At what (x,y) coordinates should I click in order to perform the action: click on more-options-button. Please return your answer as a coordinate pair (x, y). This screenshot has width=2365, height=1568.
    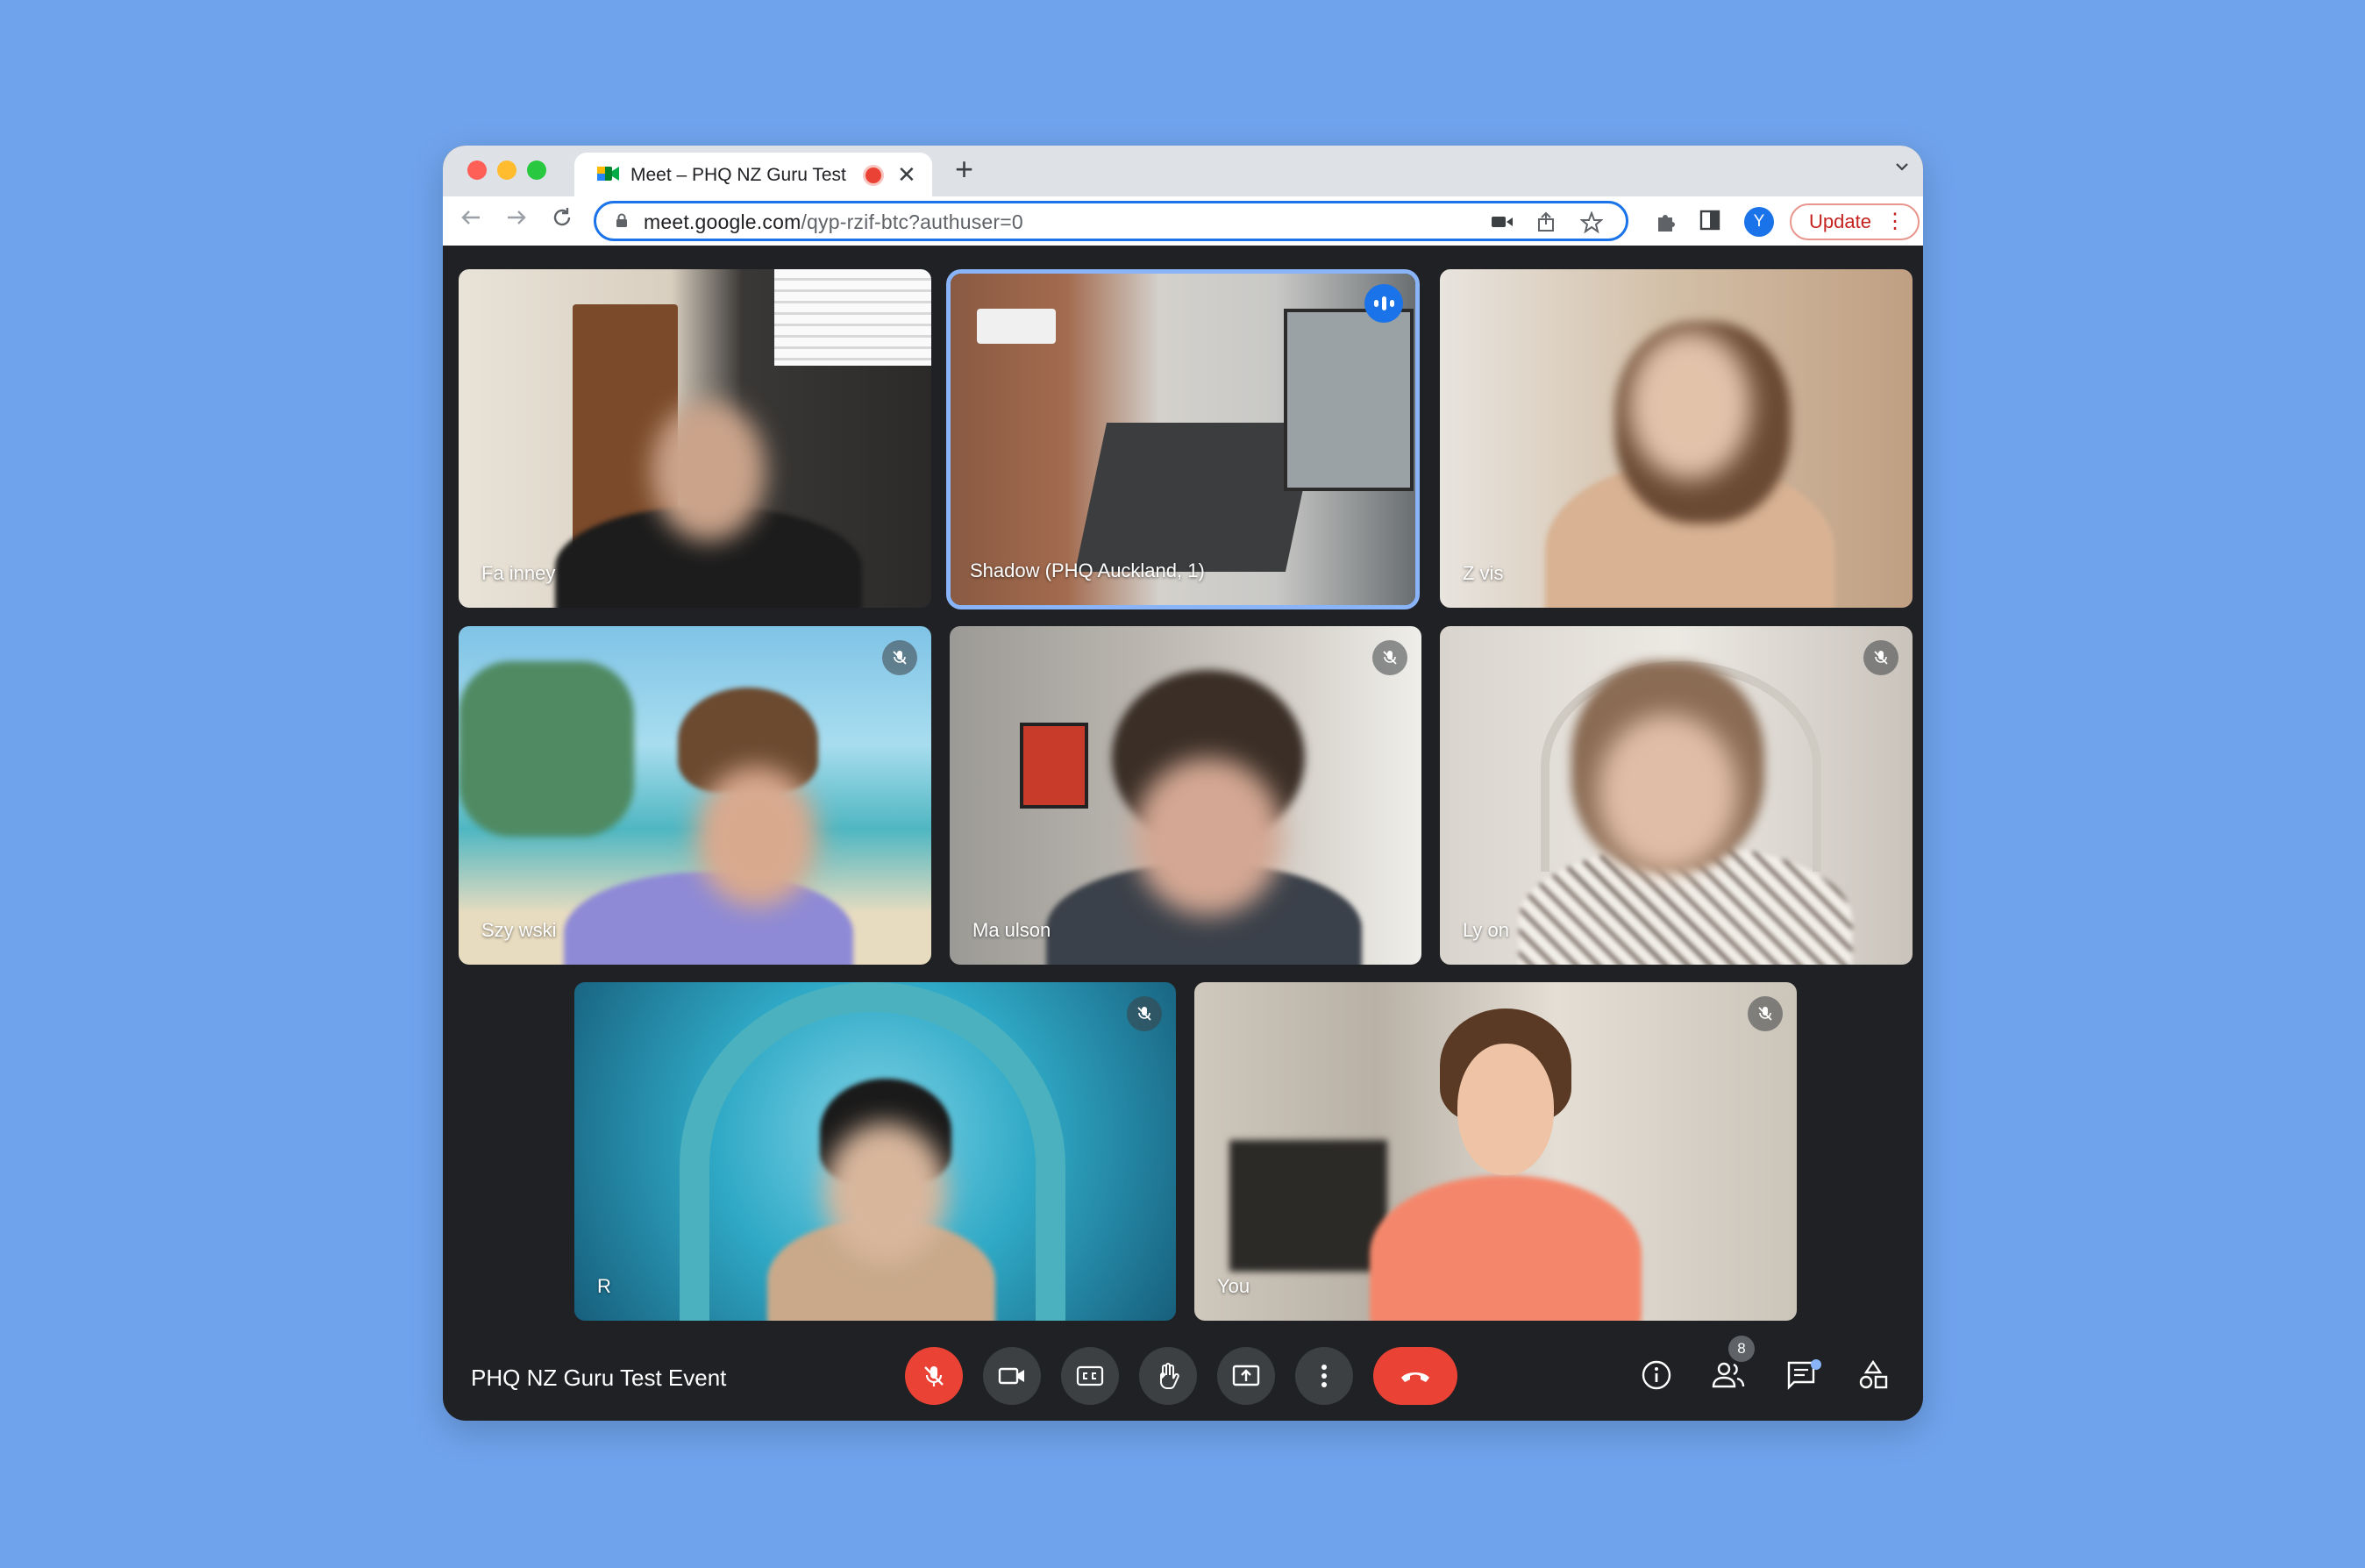
    Looking at the image, I should click on (1324, 1376).